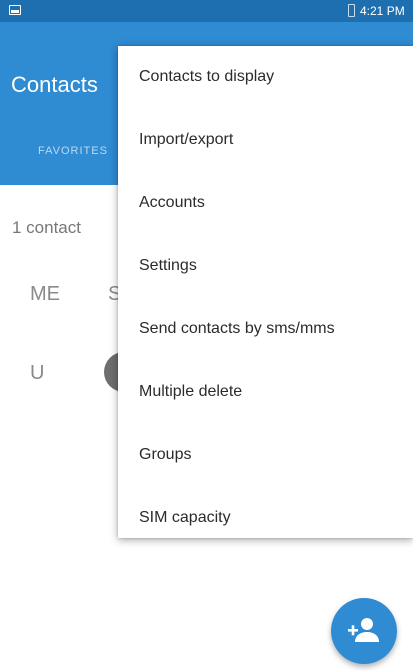 Image resolution: width=413 pixels, height=671 pixels. I want to click on menu-item-accounts: Accounts, so click(265, 203).